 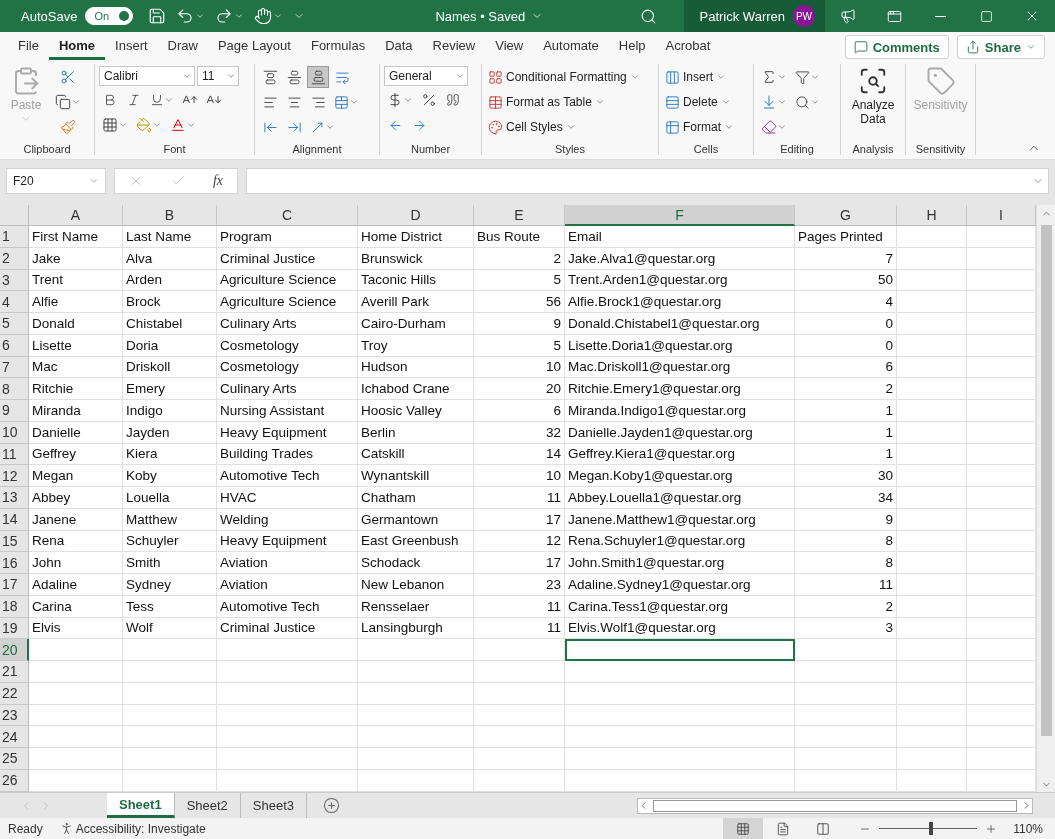 I want to click on table-cell: Adaline, so click(x=76, y=585).